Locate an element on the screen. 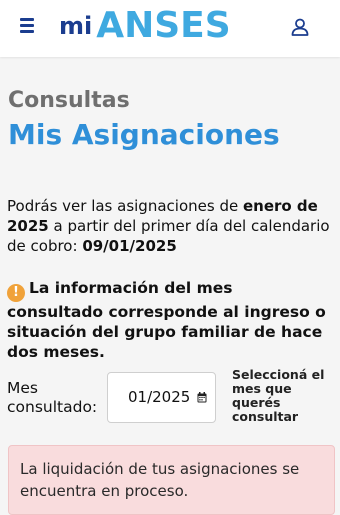 The image size is (340, 515). month-label: Mes consultado: is located at coordinates (52, 397).